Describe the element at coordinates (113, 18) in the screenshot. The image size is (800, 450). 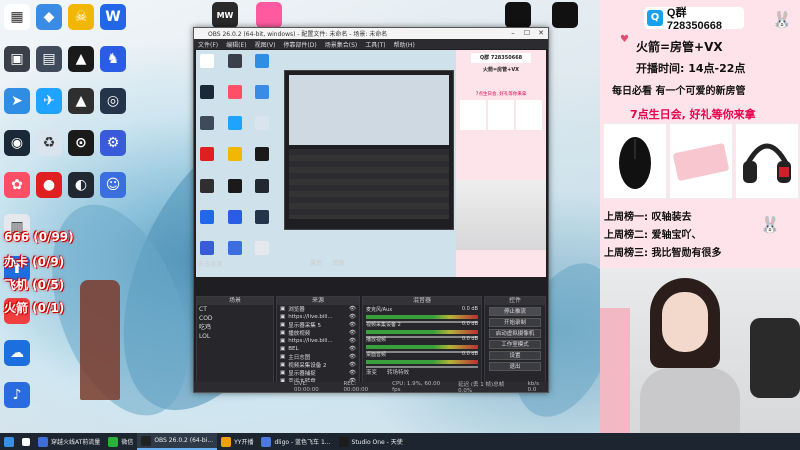
I see `desktop-icon: W` at that location.